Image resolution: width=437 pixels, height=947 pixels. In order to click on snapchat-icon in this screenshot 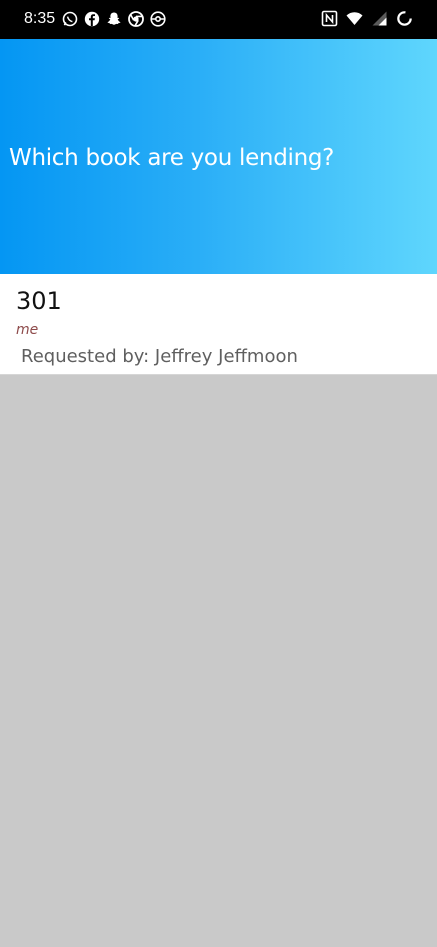, I will do `click(114, 18)`.